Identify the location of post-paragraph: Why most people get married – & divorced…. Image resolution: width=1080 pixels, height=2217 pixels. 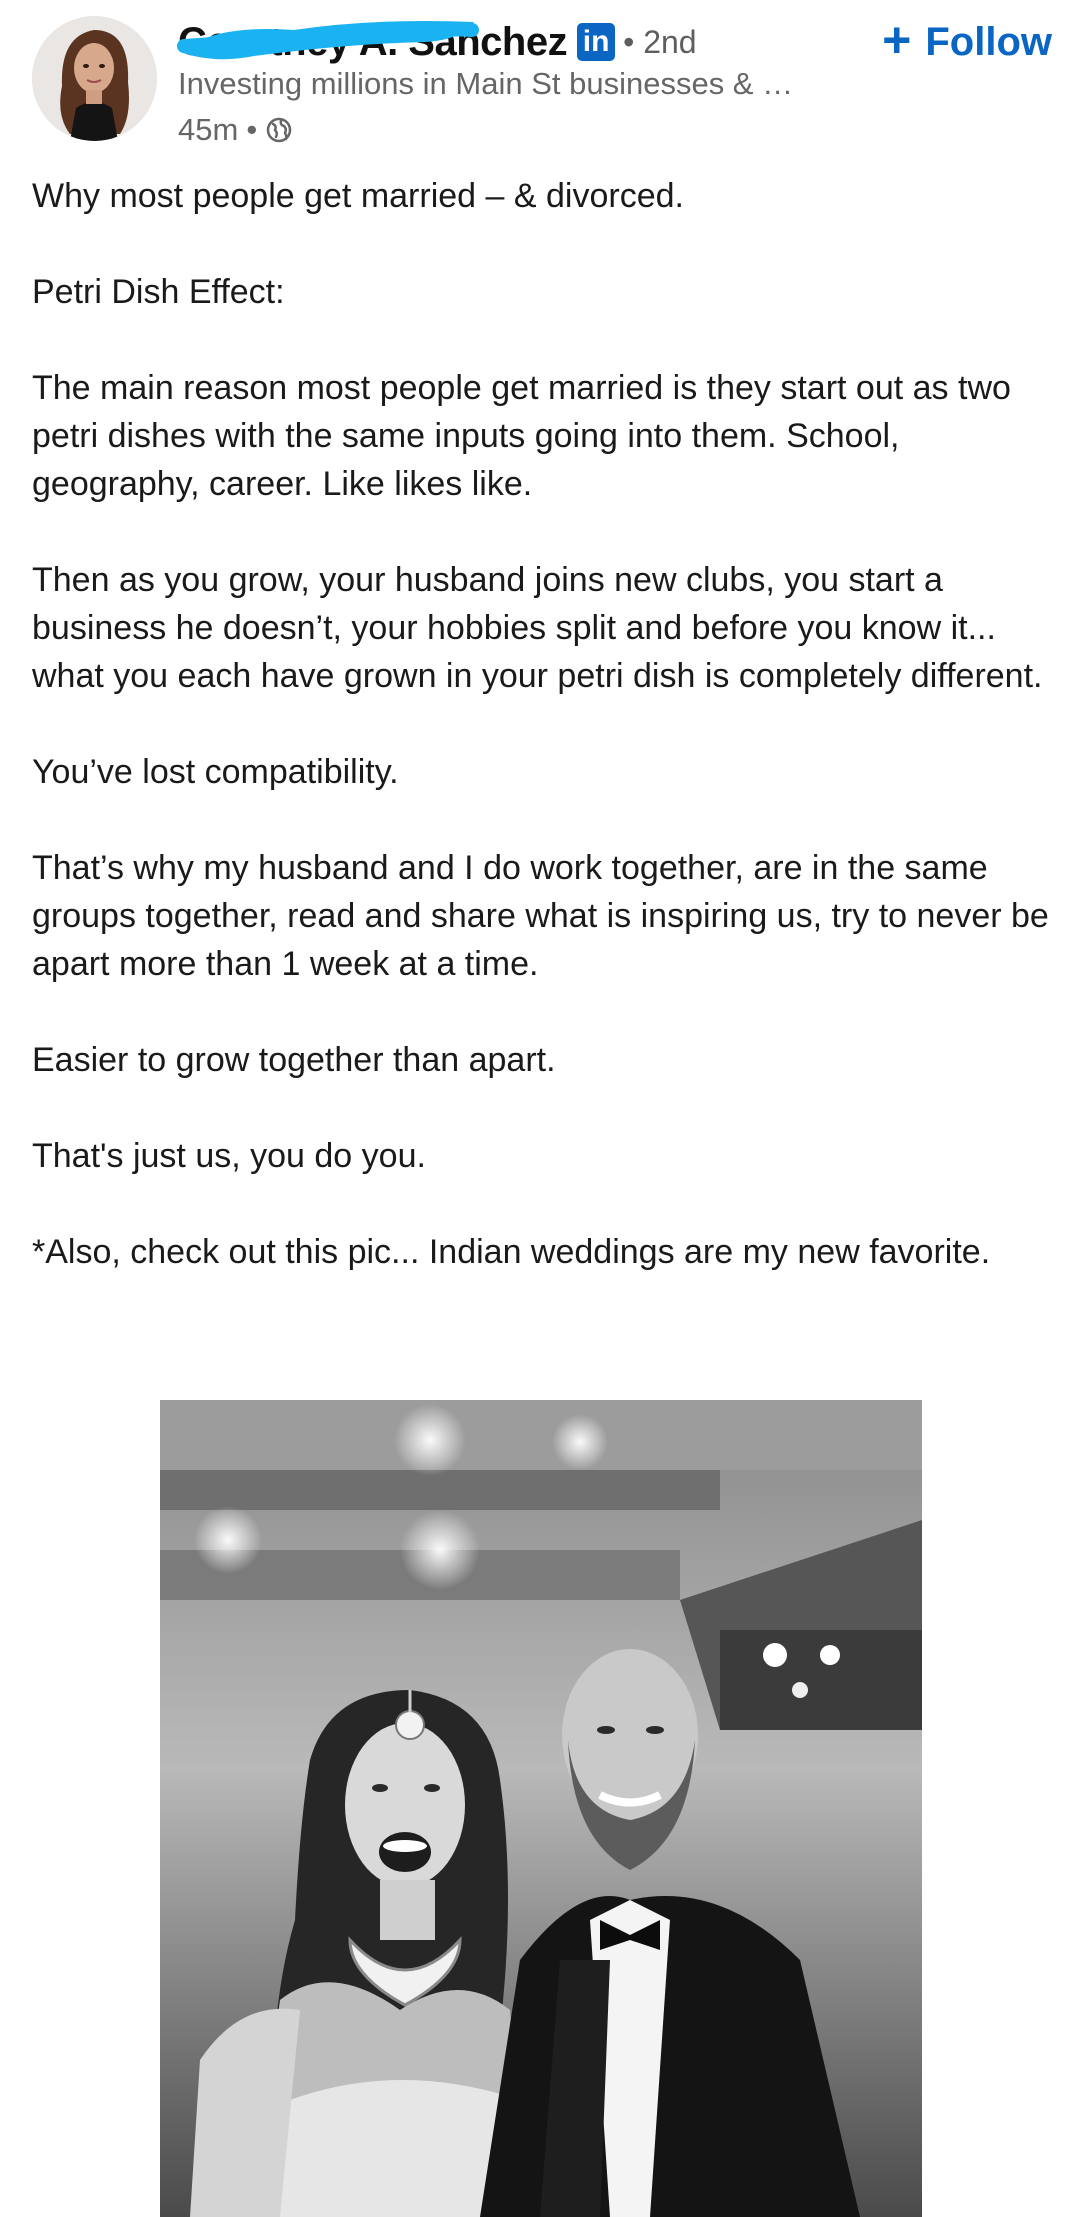
(358, 196).